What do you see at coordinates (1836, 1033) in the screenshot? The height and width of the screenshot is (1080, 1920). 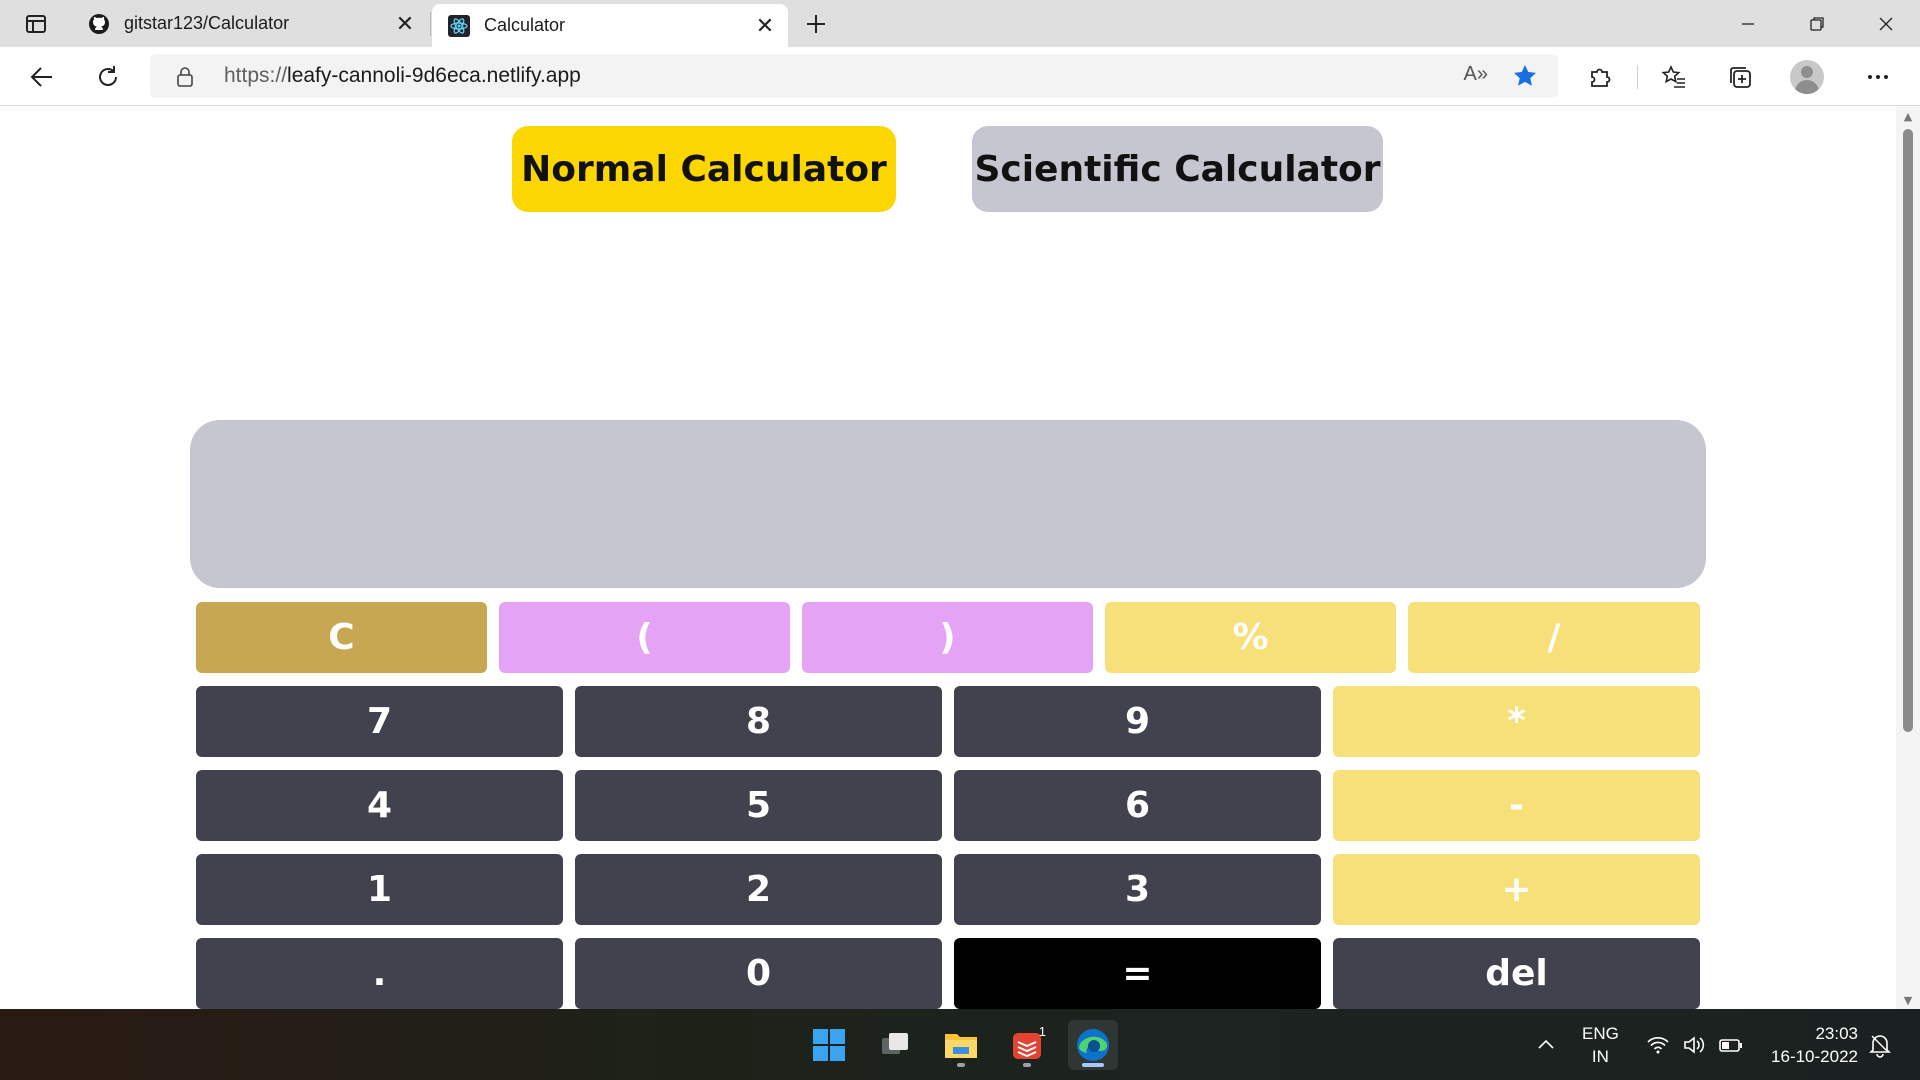 I see `clock-time: 23:03` at bounding box center [1836, 1033].